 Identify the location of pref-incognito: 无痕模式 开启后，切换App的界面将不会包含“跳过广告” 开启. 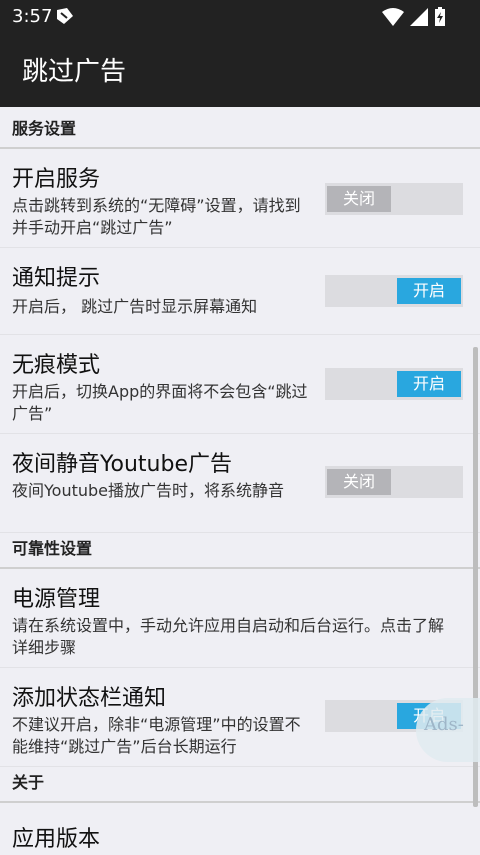
(240, 384).